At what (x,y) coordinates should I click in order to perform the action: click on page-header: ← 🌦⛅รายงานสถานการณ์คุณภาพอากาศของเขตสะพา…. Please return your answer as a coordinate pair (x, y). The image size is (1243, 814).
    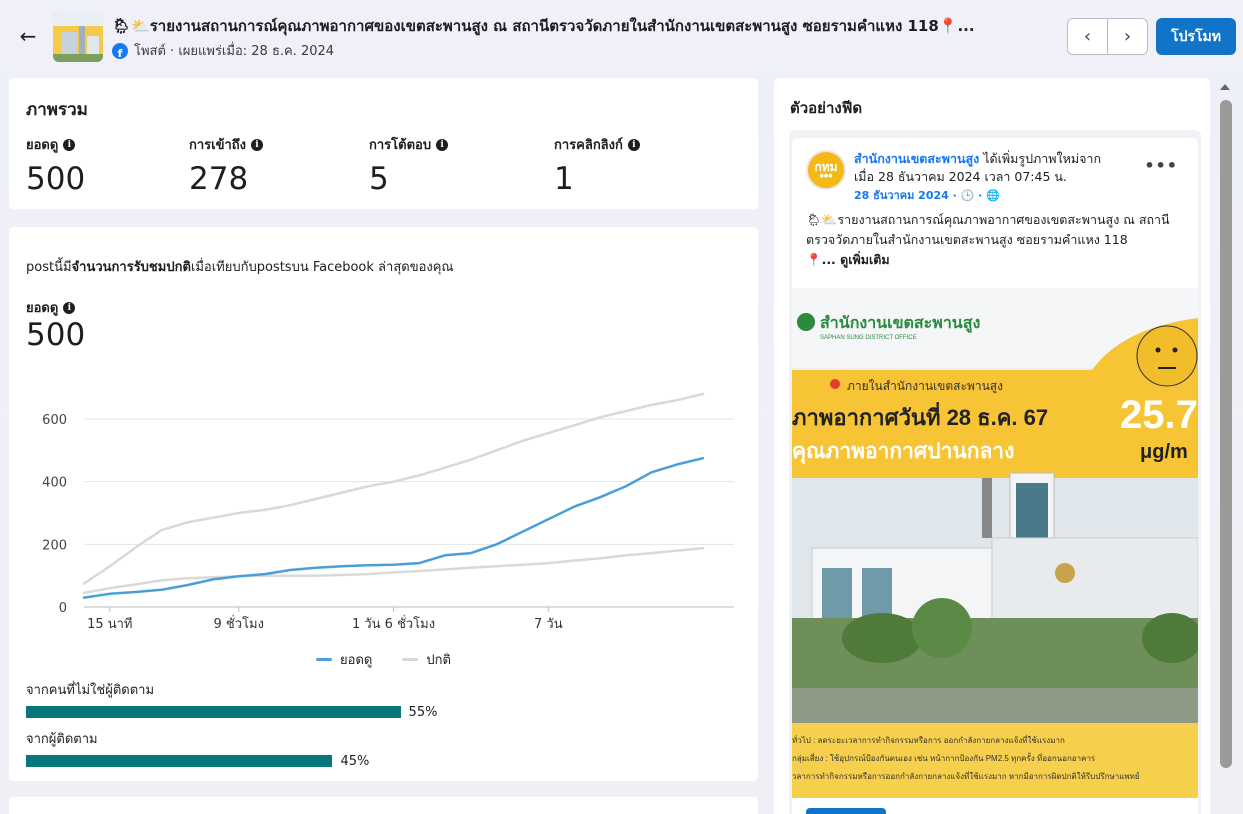
    Looking at the image, I should click on (621, 38).